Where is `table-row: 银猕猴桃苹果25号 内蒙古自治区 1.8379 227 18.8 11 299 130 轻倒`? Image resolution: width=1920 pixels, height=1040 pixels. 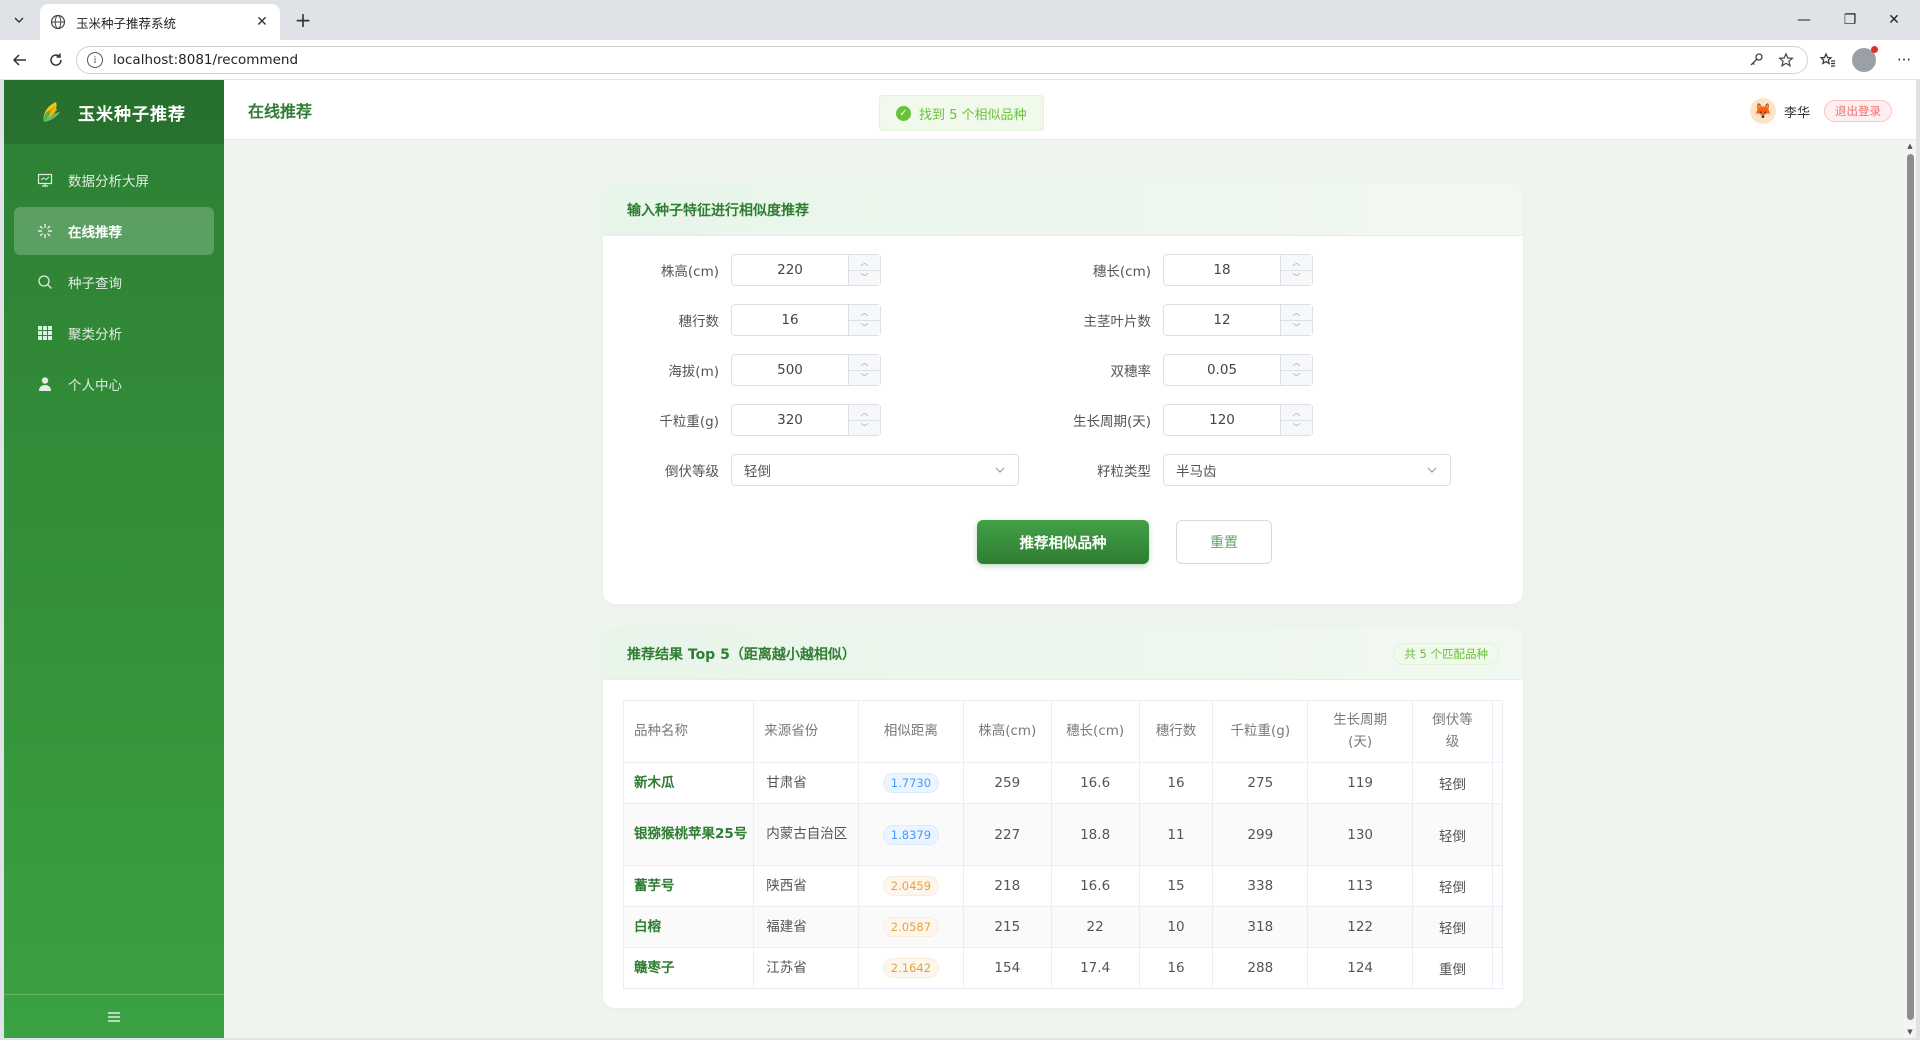
table-row: 银猕猴桃苹果25号 内蒙古自治区 1.8379 227 18.8 11 299 130 轻倒 is located at coordinates (1063, 834).